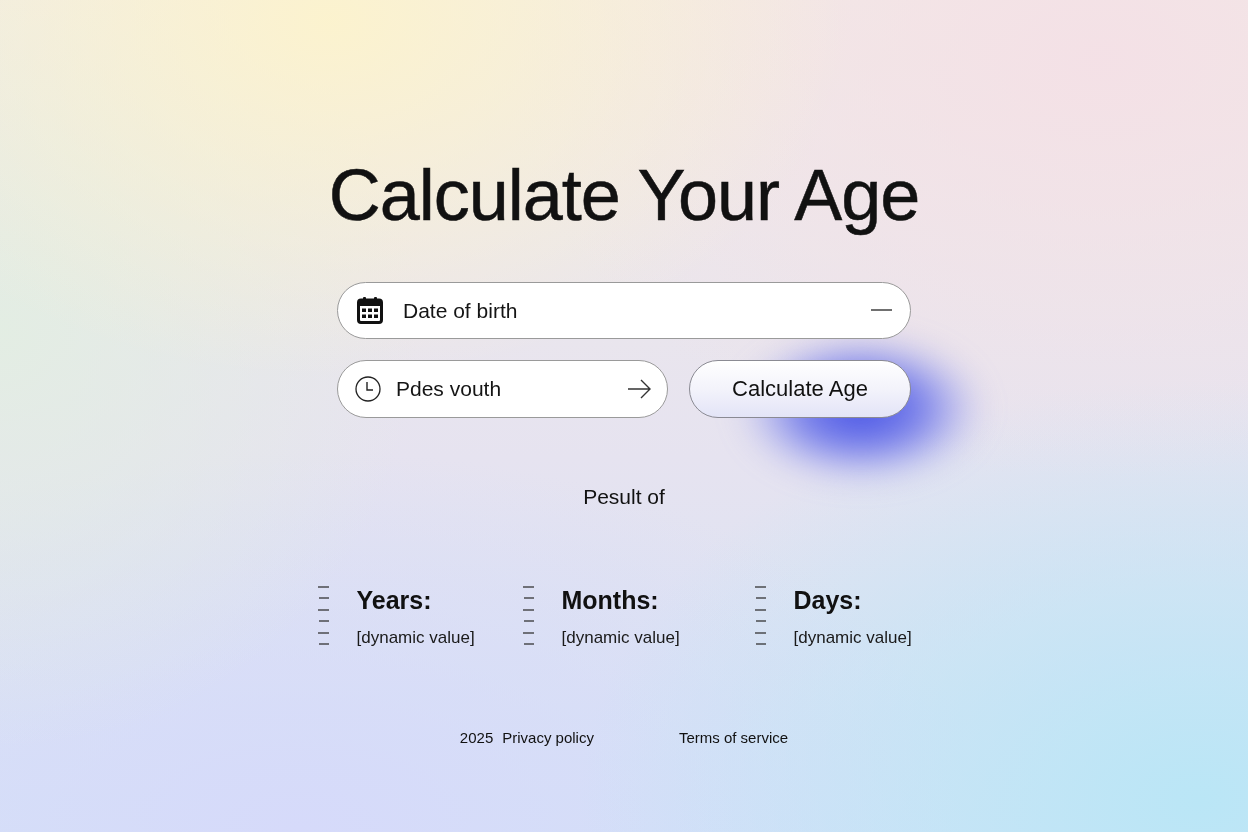 The height and width of the screenshot is (832, 1248). Describe the element at coordinates (548, 738) in the screenshot. I see `footer-link: Privacy policy` at that location.